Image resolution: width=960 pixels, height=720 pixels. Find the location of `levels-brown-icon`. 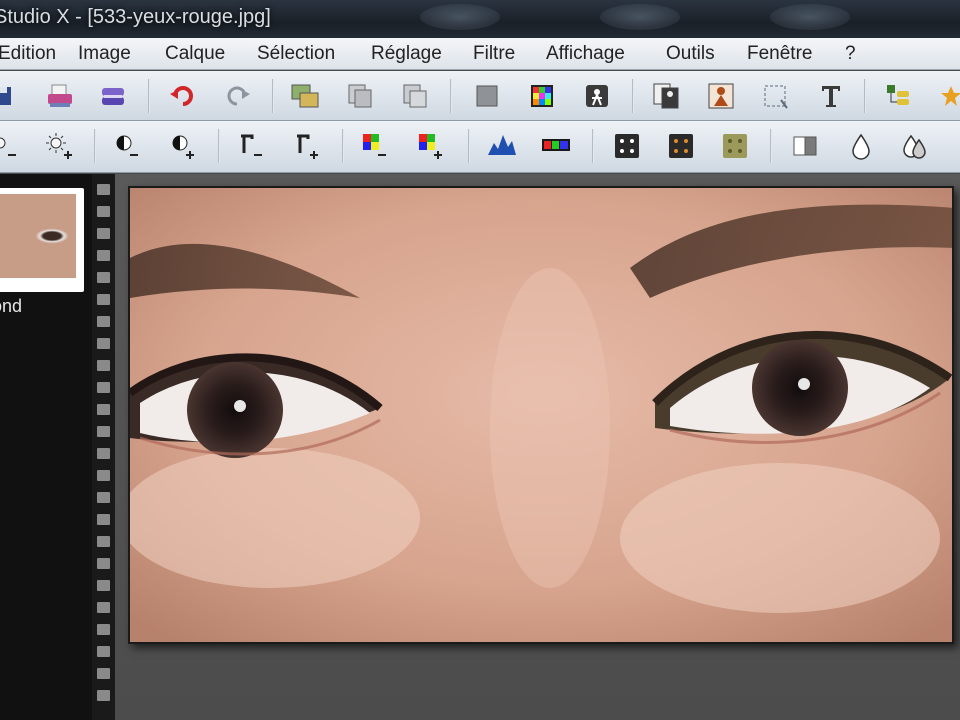

levels-brown-icon is located at coordinates (681, 146).